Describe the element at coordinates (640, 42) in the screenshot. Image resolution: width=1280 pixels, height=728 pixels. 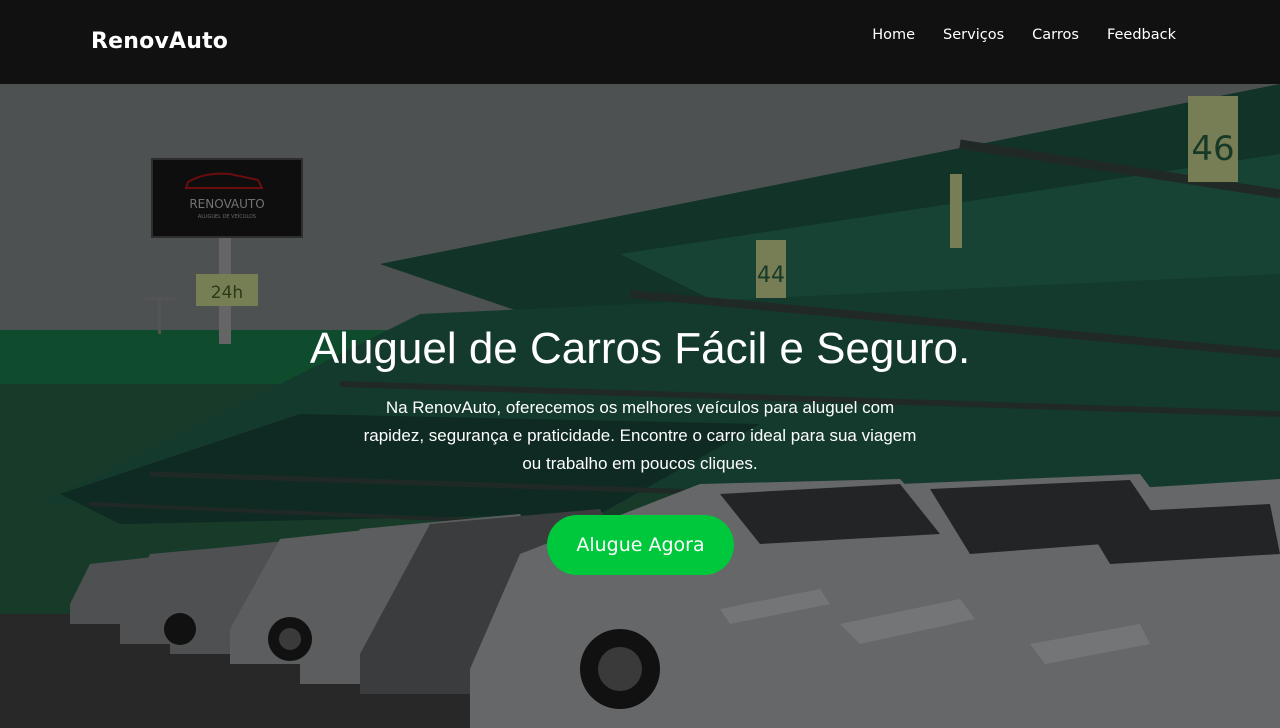
I see `navbar: RenovAuto Home Serviços Carros Feedback` at that location.